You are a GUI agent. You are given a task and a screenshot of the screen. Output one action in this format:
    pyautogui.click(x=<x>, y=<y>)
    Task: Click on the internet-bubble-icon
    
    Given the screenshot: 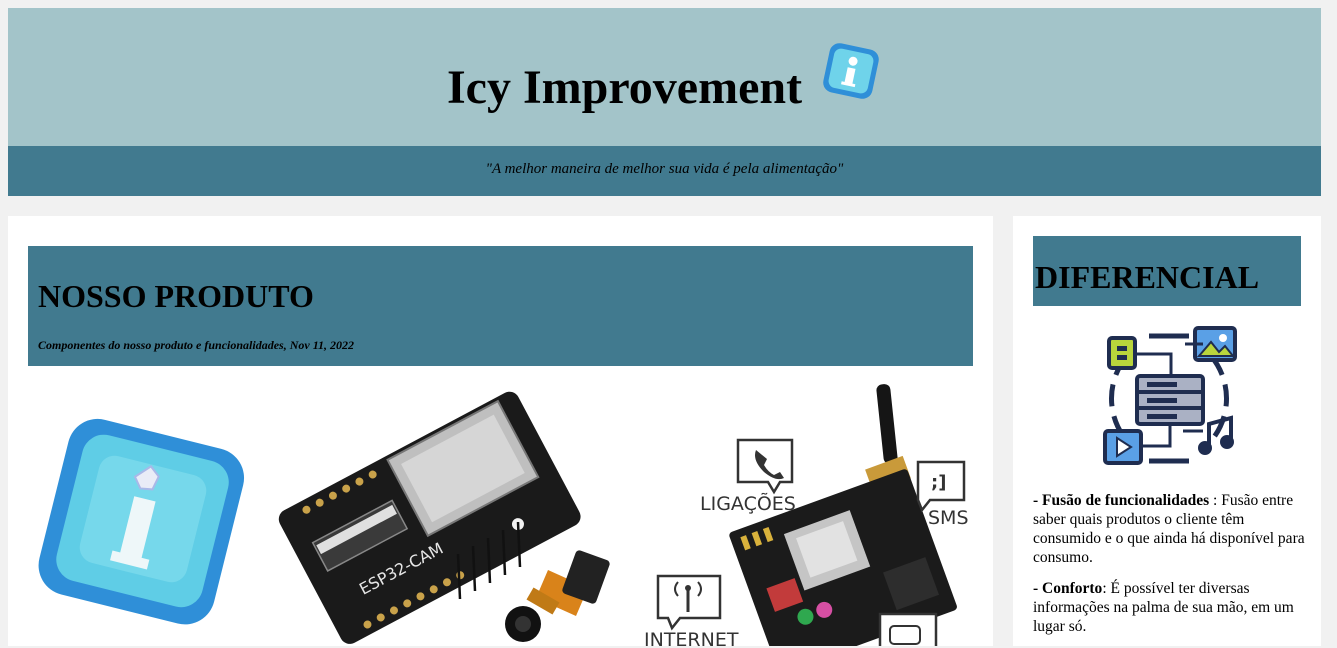 What is the action you would take?
    pyautogui.click(x=689, y=602)
    